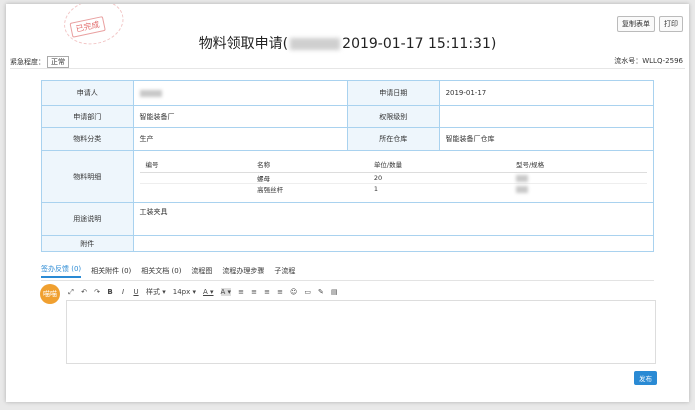  Describe the element at coordinates (71, 292) in the screenshot. I see `fullscreen-icon: ⤢` at that location.